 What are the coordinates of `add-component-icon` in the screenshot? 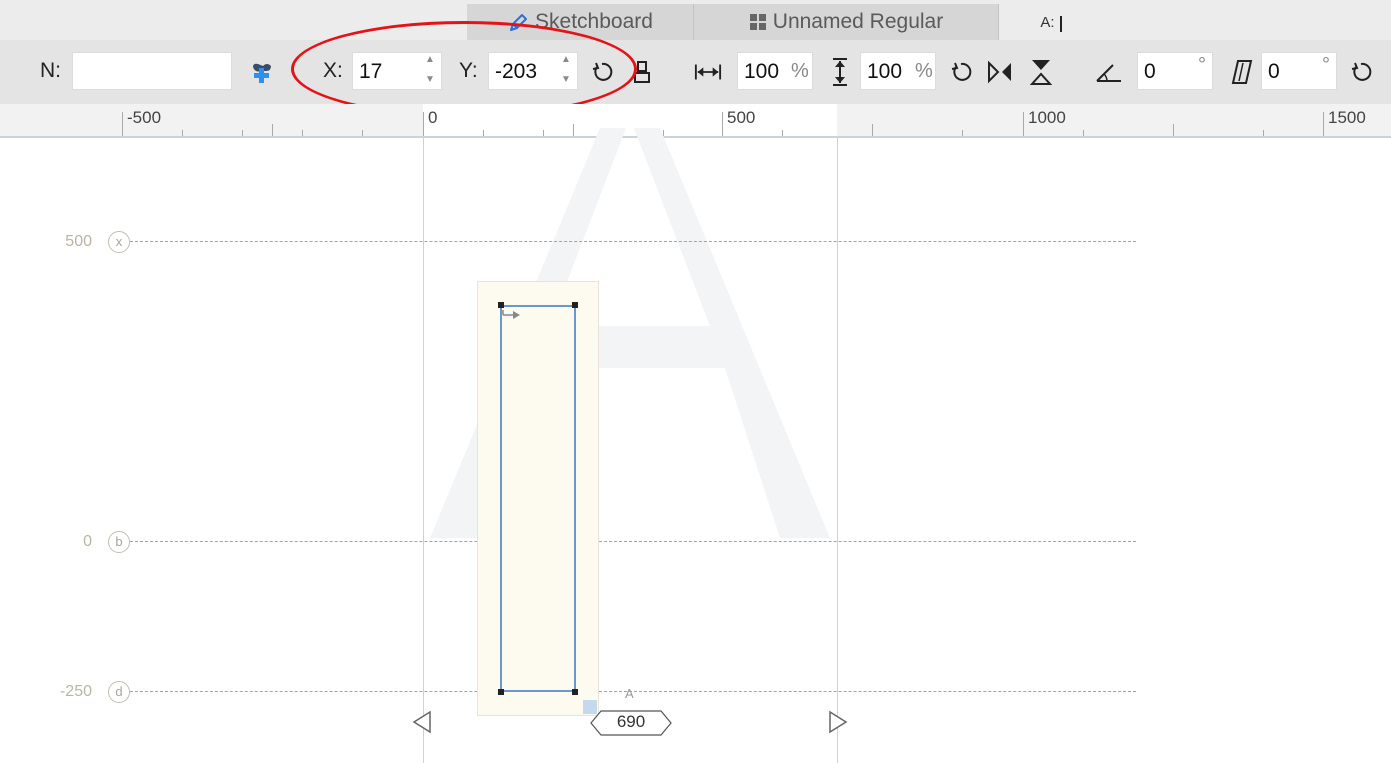 It's located at (262, 72).